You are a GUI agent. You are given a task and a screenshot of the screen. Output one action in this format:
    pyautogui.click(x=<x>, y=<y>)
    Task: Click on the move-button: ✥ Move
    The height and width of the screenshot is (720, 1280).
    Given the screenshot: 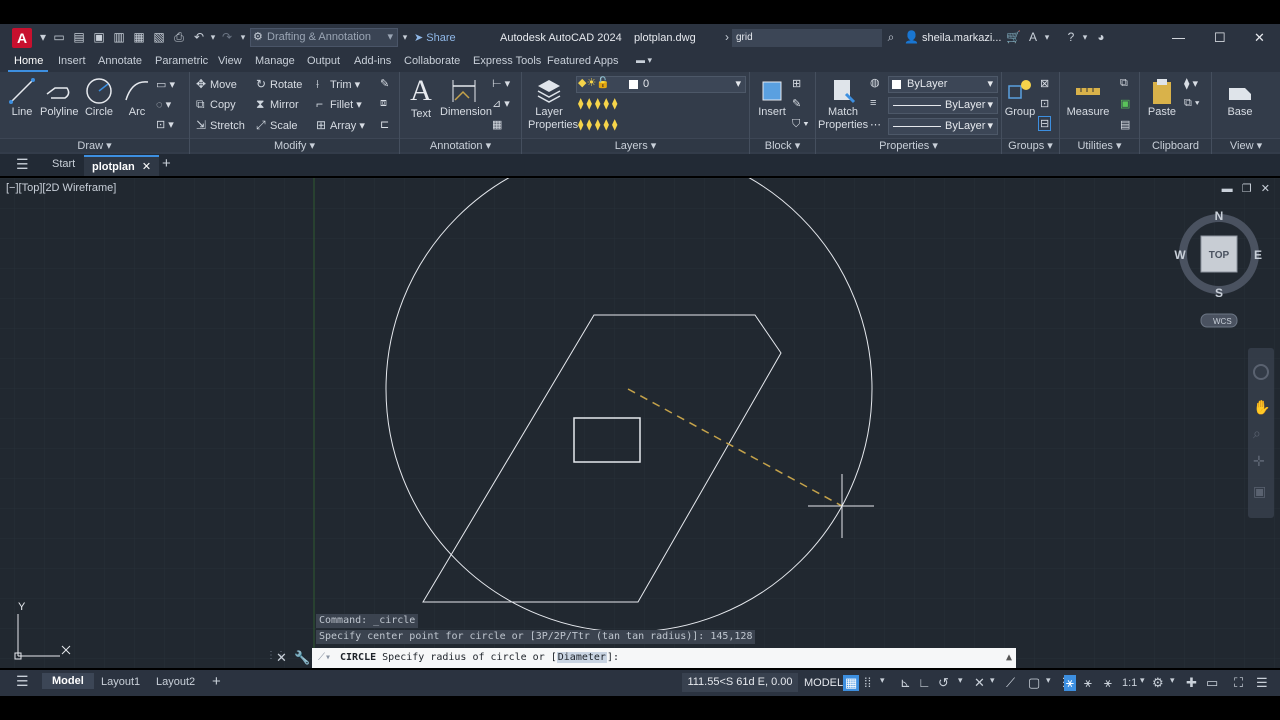 What is the action you would take?
    pyautogui.click(x=216, y=84)
    